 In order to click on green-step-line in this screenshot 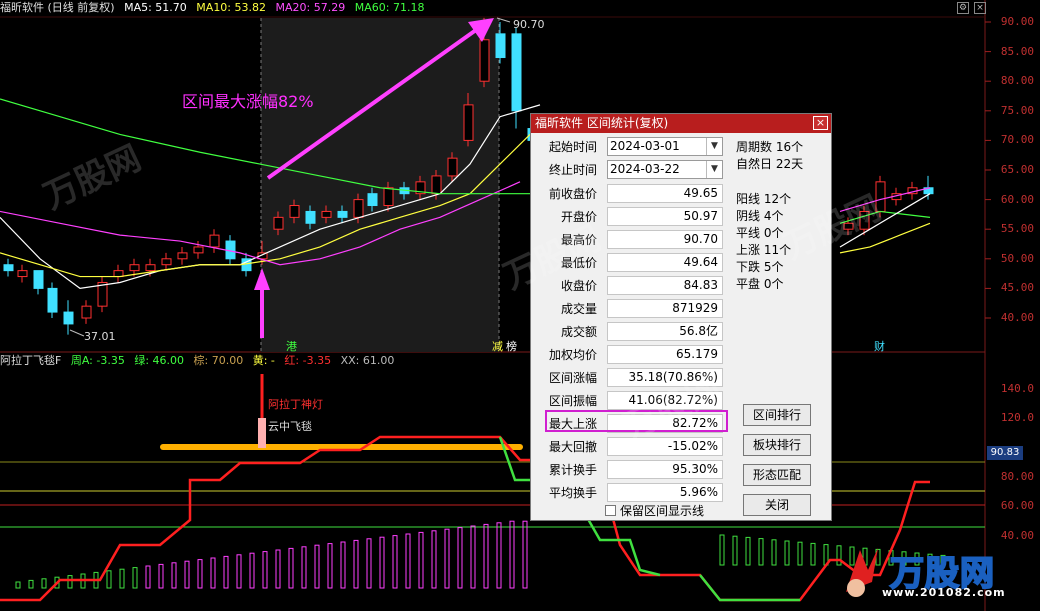, I will do `click(749, 588)`.